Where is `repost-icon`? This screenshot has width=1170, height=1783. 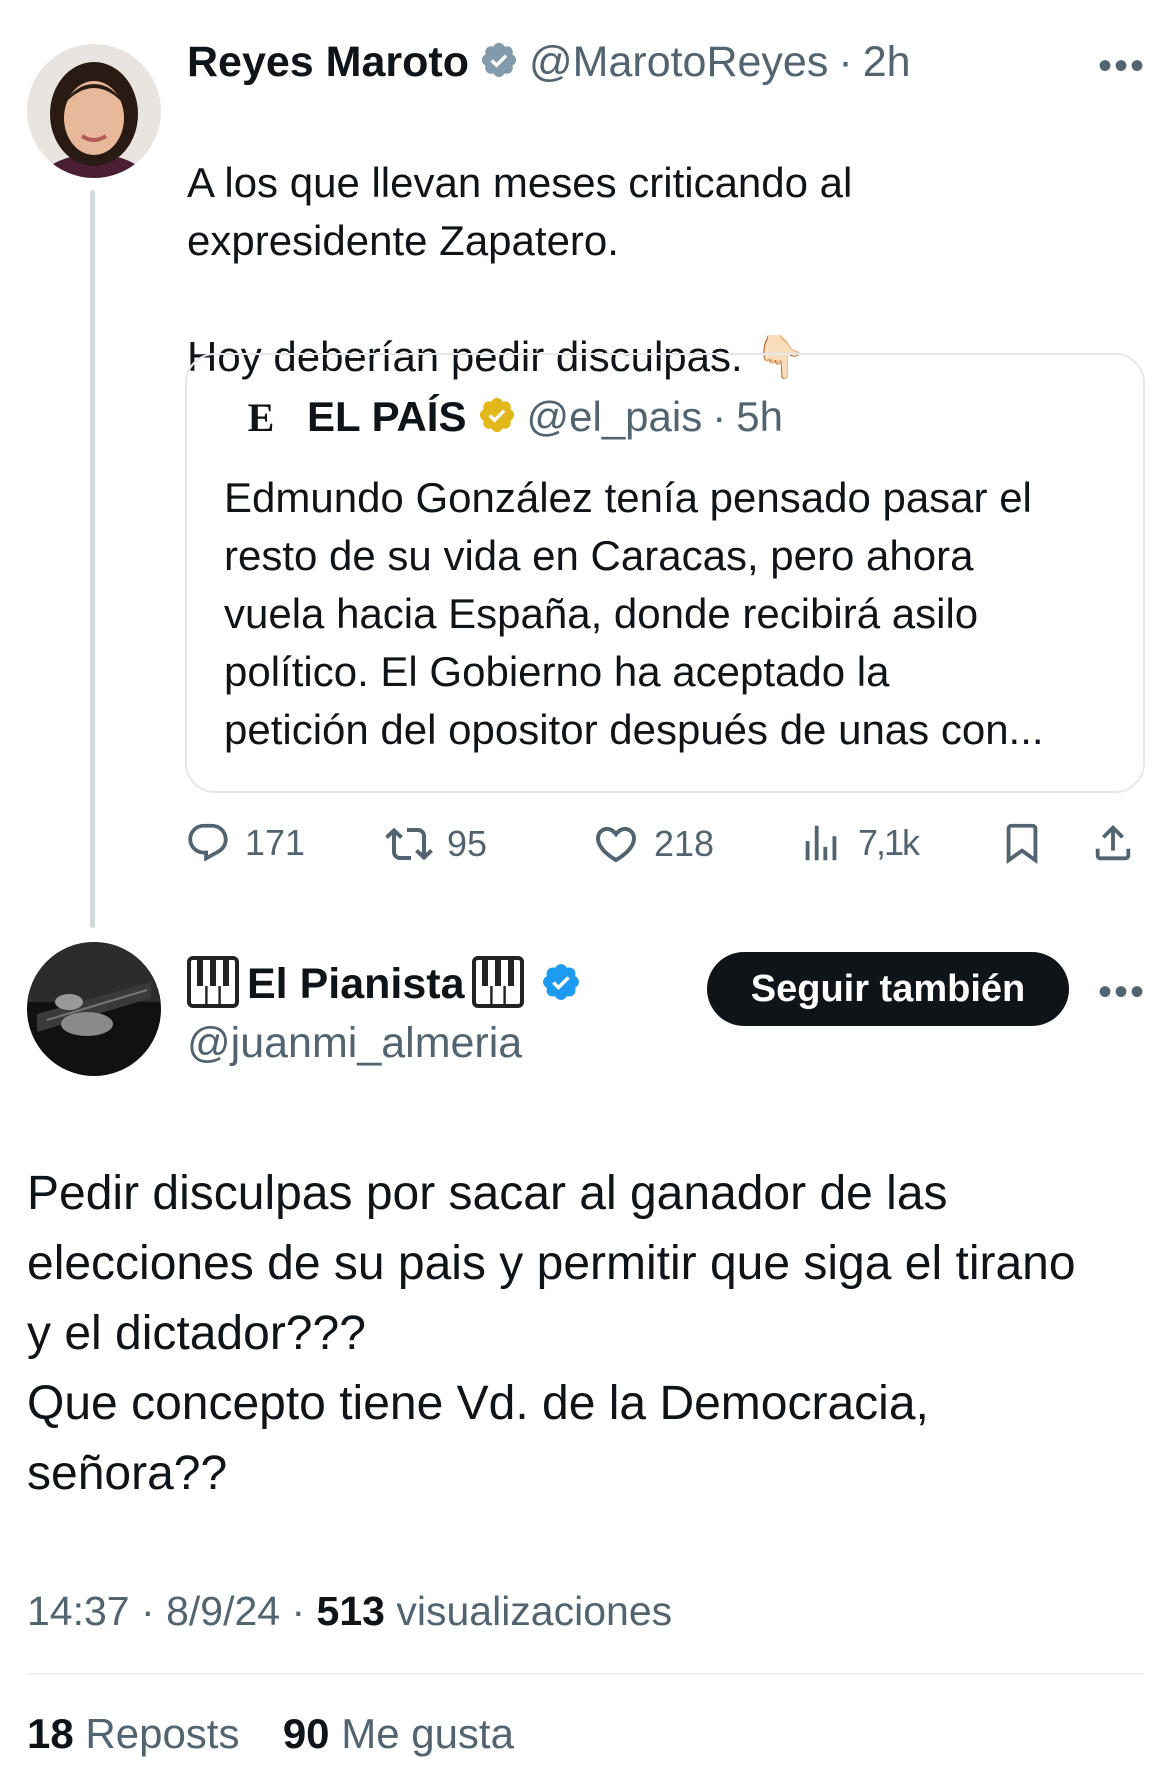
repost-icon is located at coordinates (409, 844).